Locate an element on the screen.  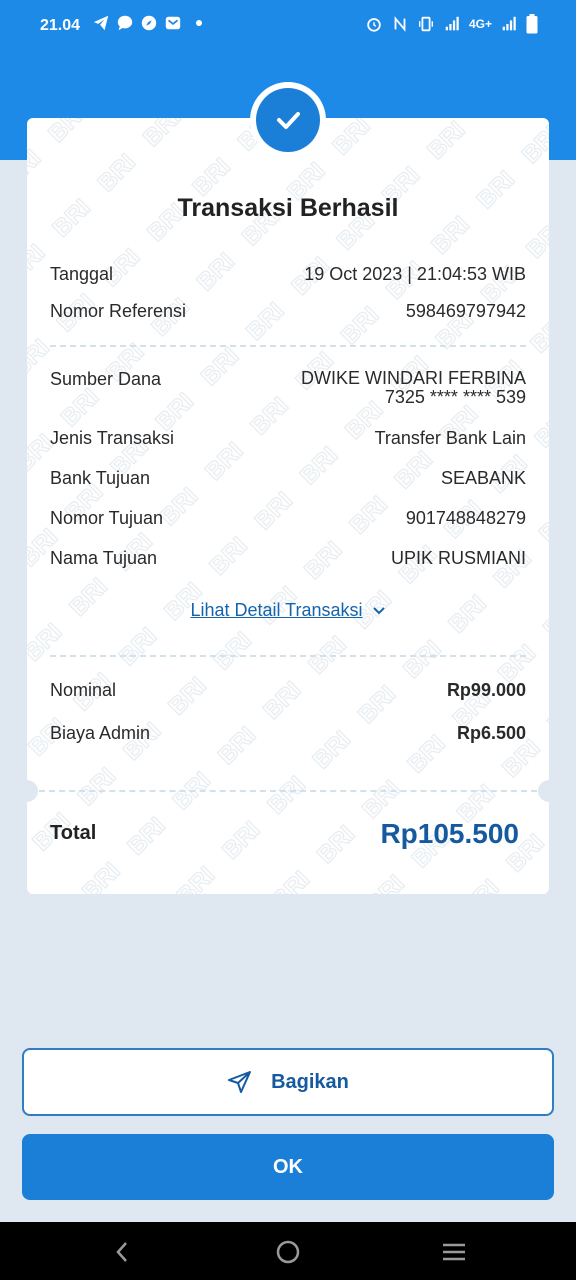
row-destination-number: Nomor Tujuan 901748848279 is located at coordinates (288, 518).